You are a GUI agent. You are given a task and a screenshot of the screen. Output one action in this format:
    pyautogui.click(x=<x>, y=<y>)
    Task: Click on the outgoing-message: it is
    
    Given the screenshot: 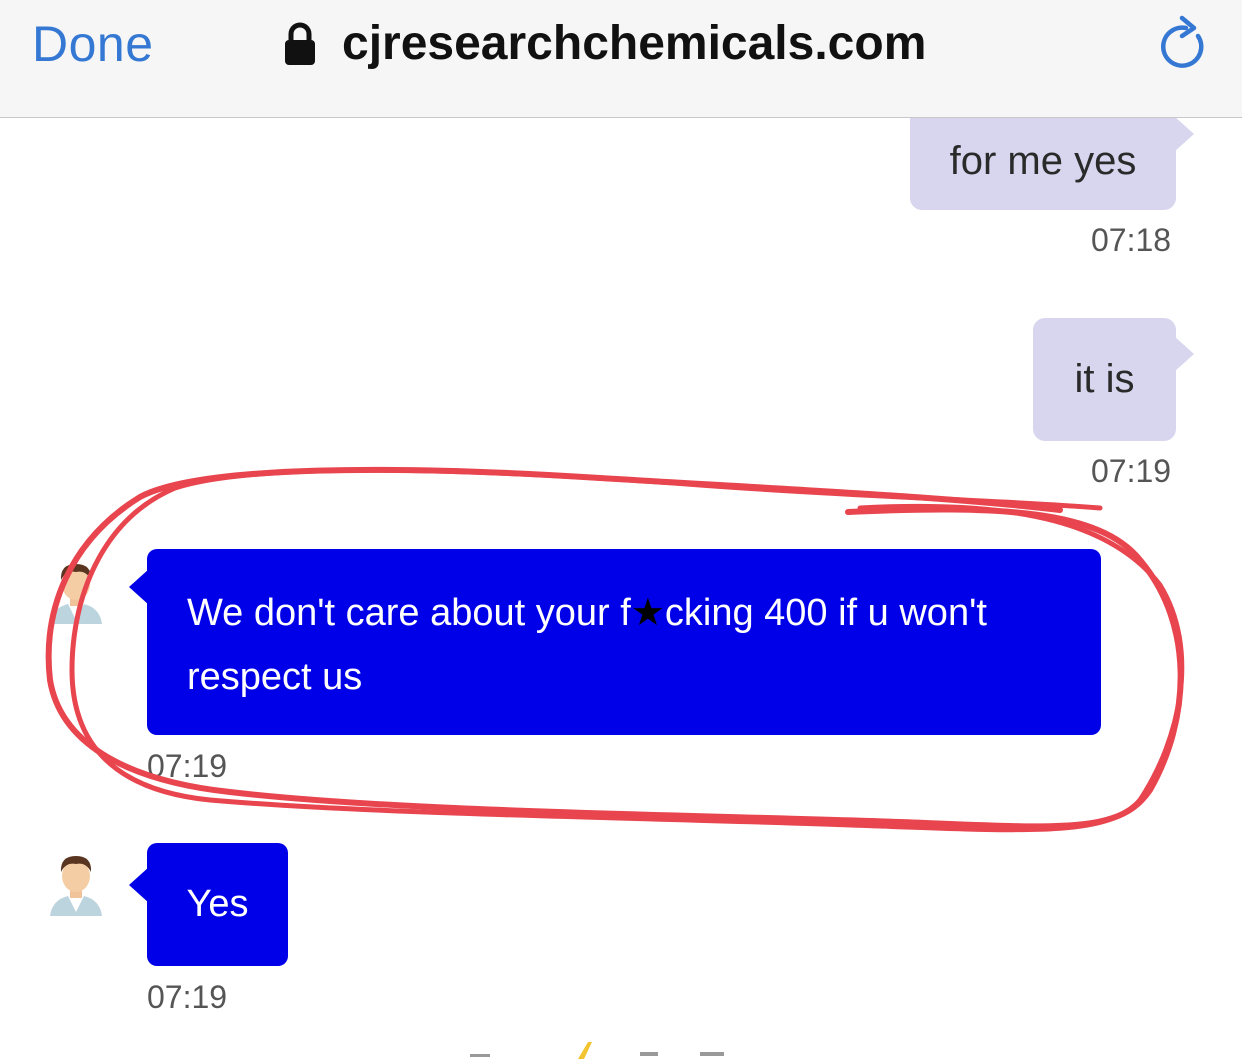 What is the action you would take?
    pyautogui.click(x=1113, y=379)
    